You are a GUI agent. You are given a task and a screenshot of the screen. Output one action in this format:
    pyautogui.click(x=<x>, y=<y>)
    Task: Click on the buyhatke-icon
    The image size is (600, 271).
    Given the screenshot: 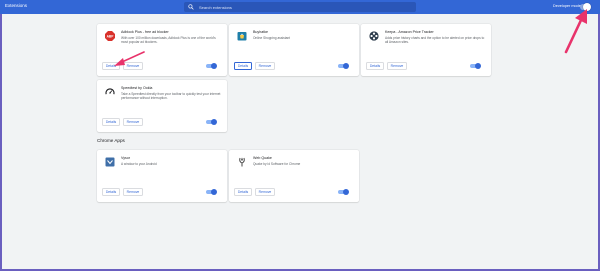 What is the action you would take?
    pyautogui.click(x=242, y=36)
    